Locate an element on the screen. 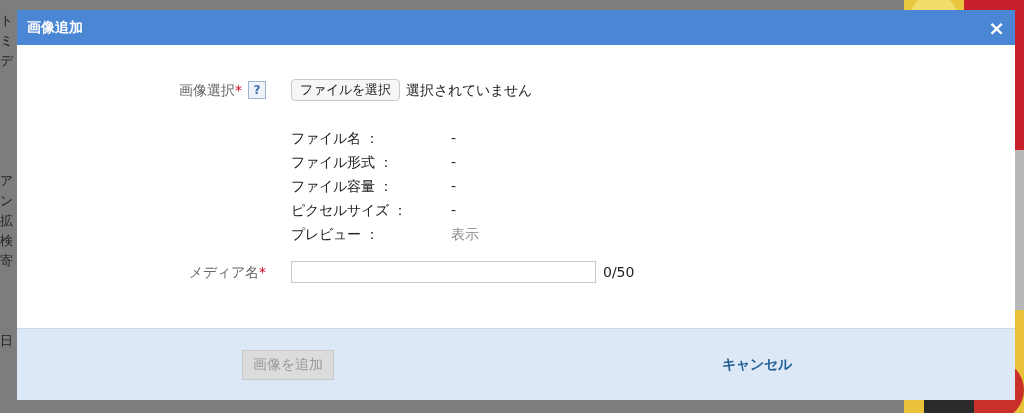  background-text: デ is located at coordinates (7, 61).